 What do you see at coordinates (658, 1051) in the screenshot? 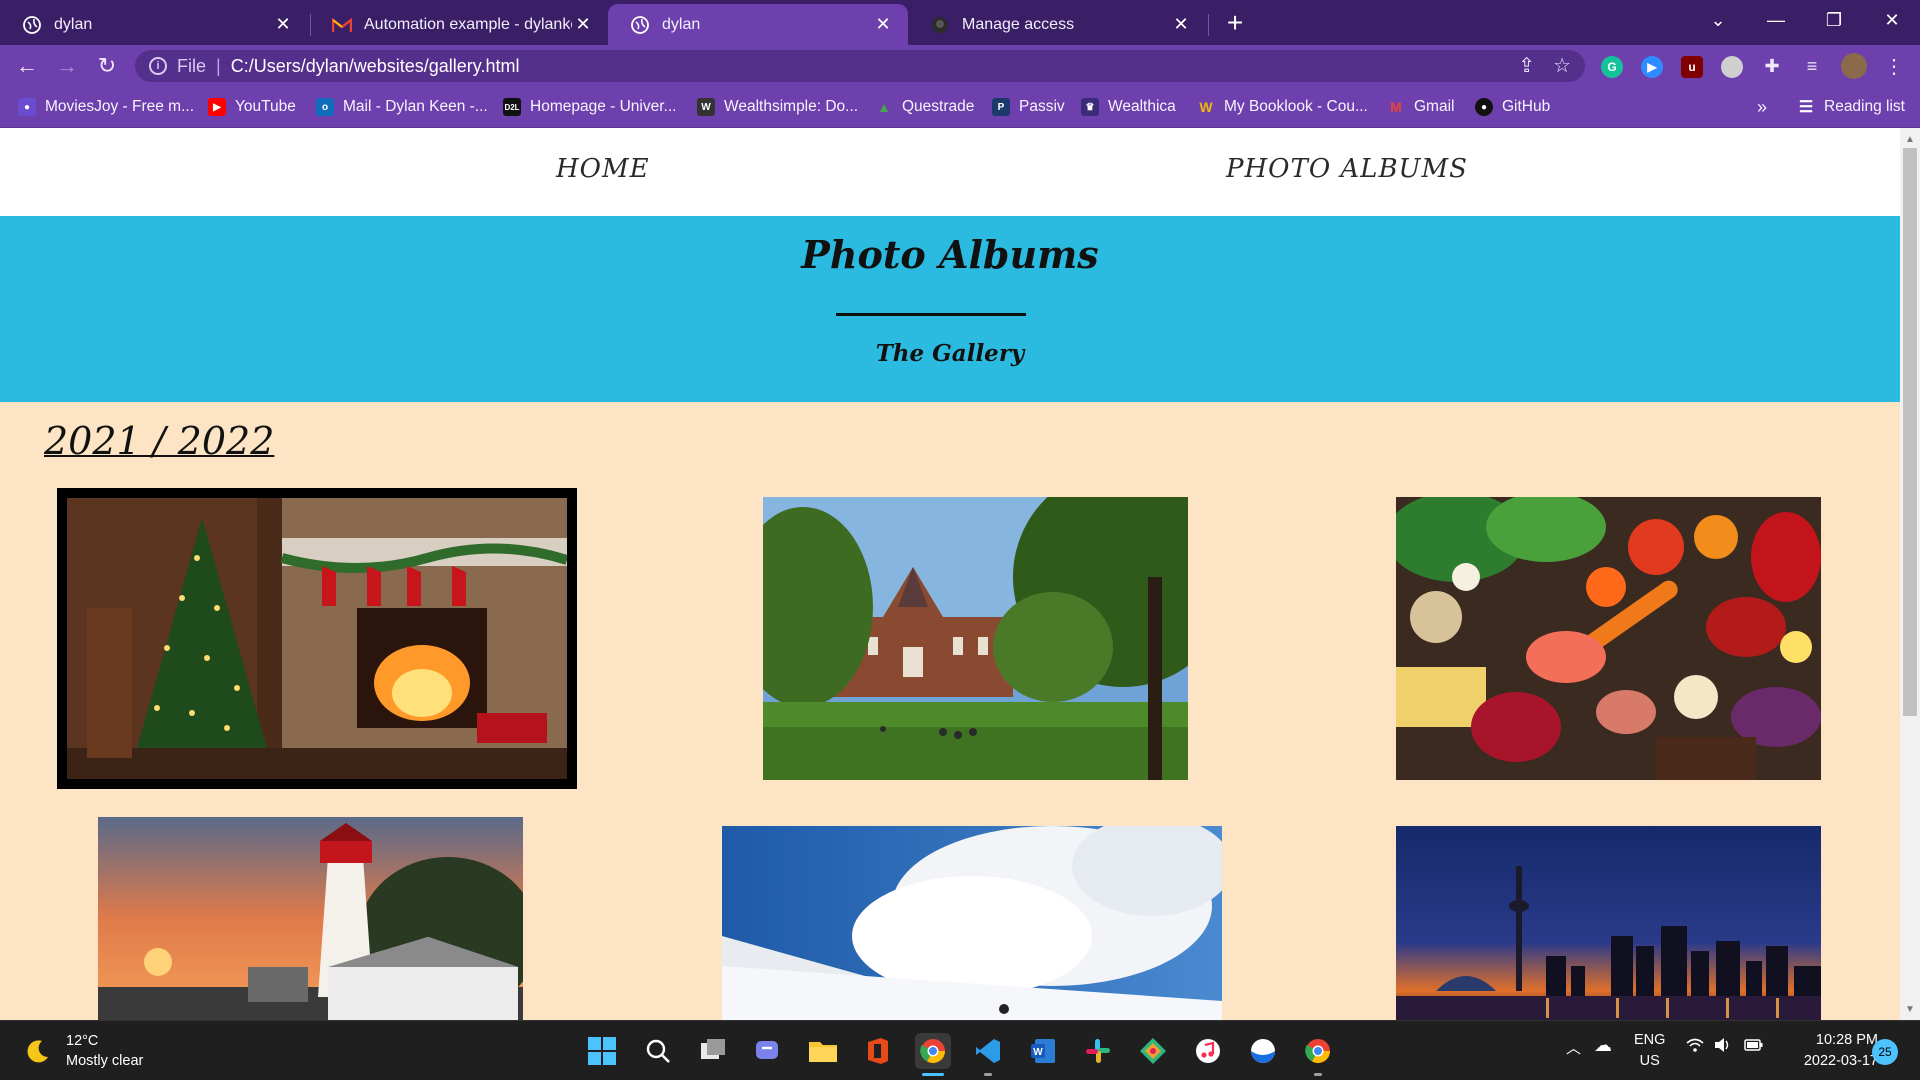
I see `search-icon` at bounding box center [658, 1051].